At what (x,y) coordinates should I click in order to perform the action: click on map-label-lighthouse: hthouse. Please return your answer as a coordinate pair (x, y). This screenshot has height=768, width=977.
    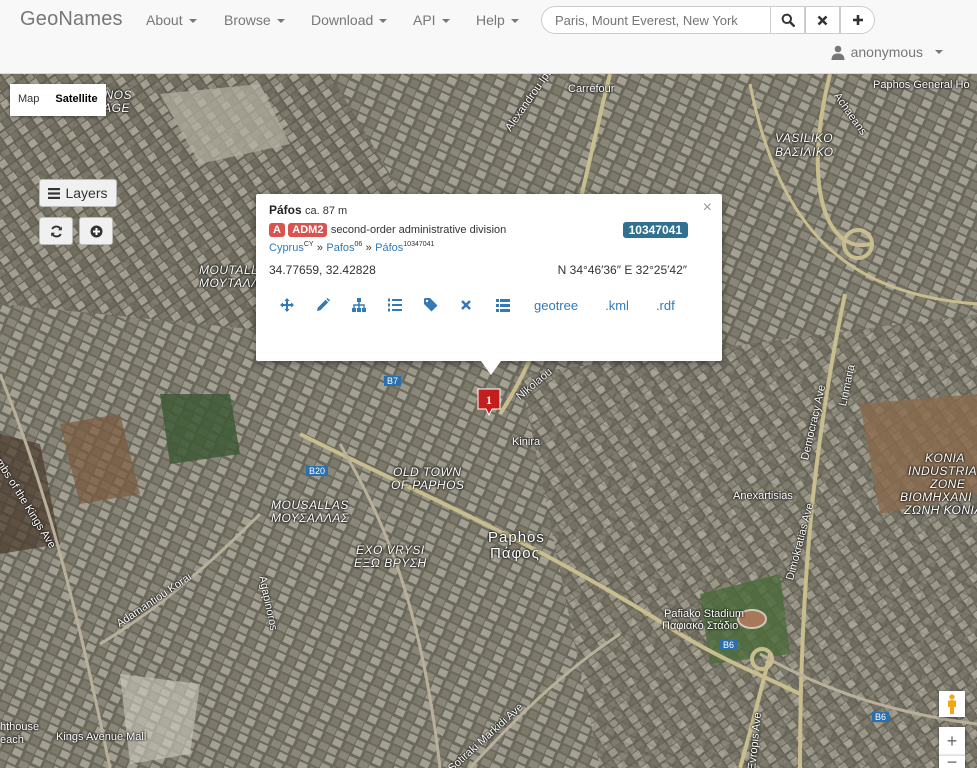
    Looking at the image, I should click on (20, 727).